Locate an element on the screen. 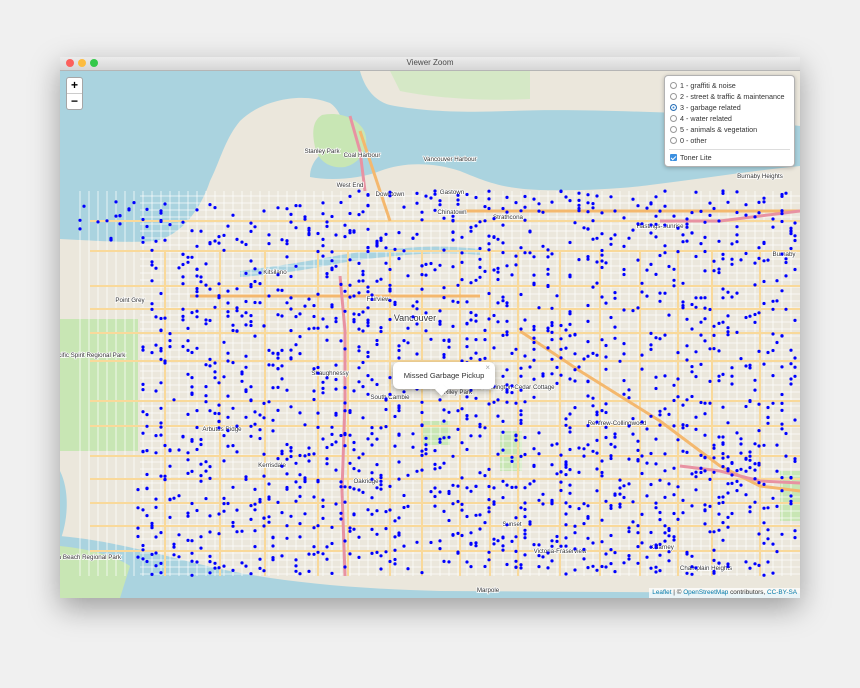  layer-option-water: 4 - water related is located at coordinates (729, 118).